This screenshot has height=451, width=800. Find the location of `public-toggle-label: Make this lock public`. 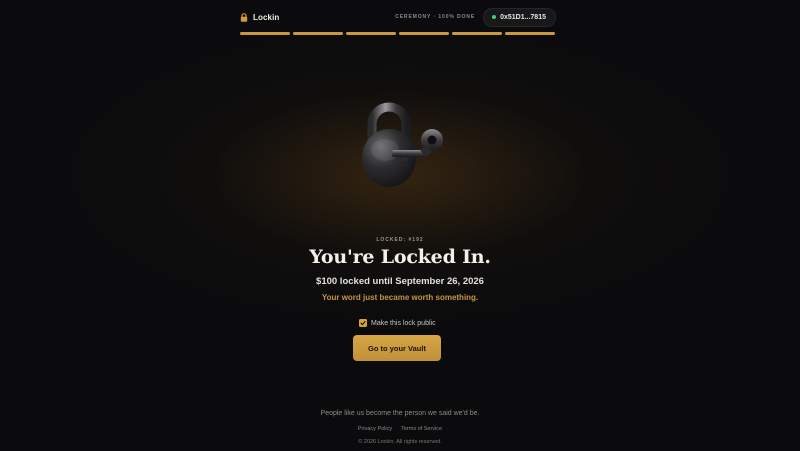

public-toggle-label: Make this lock public is located at coordinates (403, 323).